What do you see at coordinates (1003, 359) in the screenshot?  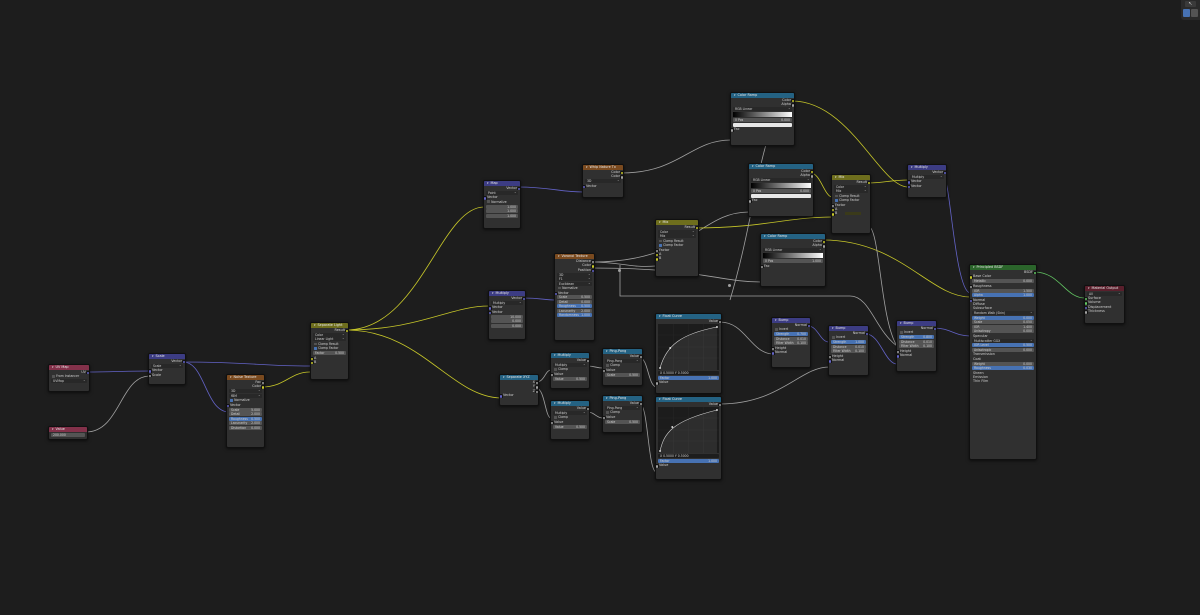 I see `panel-coat: Coat` at bounding box center [1003, 359].